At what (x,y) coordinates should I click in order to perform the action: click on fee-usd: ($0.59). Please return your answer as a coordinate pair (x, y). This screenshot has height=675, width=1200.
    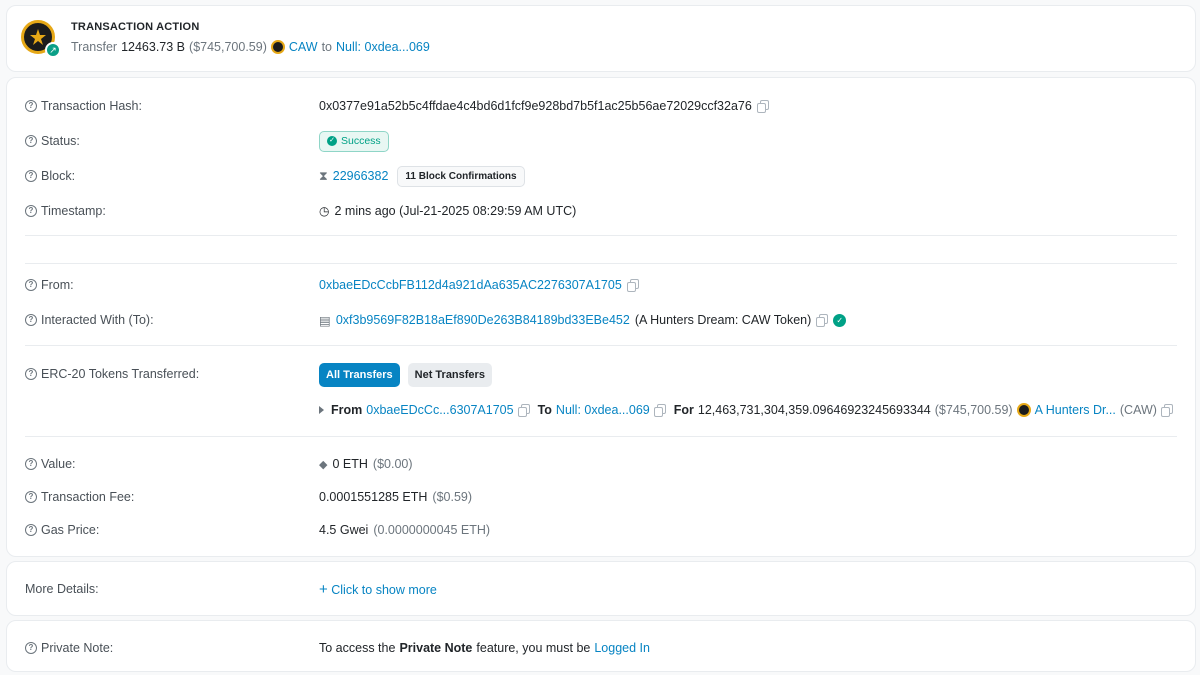
    Looking at the image, I should click on (452, 497).